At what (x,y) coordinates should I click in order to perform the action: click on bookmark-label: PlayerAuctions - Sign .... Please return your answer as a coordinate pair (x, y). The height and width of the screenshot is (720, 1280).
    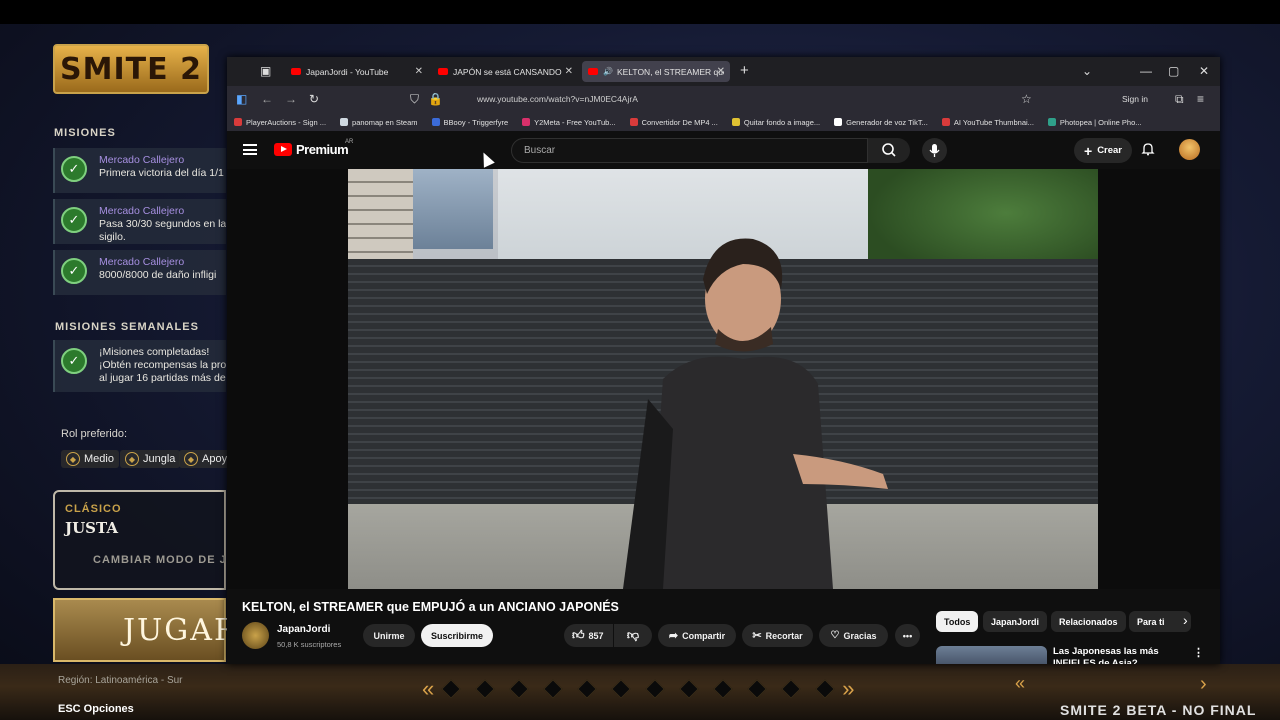
    Looking at the image, I should click on (286, 122).